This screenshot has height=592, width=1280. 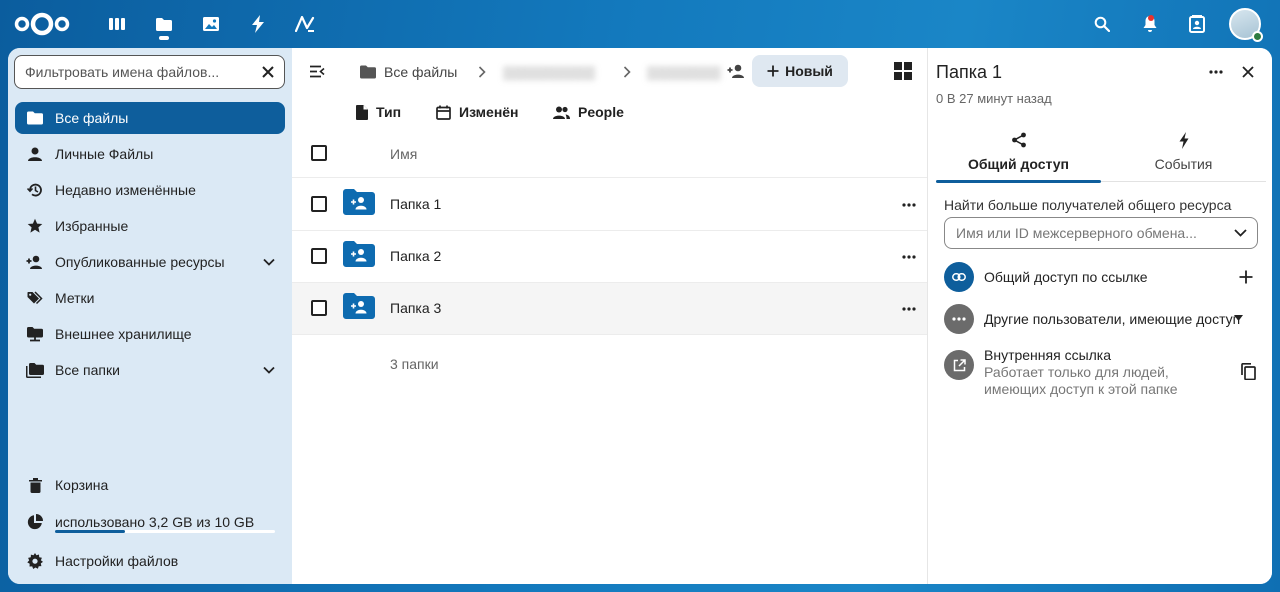 I want to click on share-entry-link: Общий доступ по ссылке, so click(x=1105, y=277).